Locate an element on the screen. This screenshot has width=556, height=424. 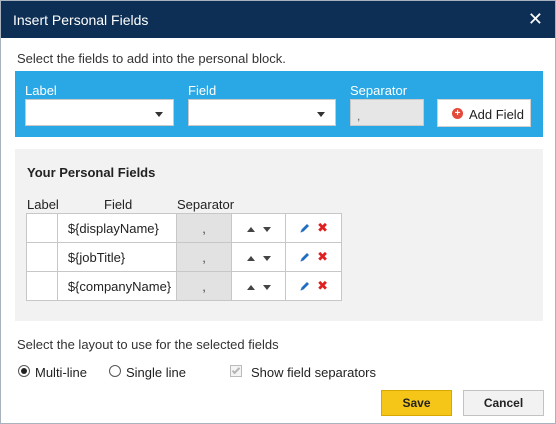
save-button: Save is located at coordinates (416, 403).